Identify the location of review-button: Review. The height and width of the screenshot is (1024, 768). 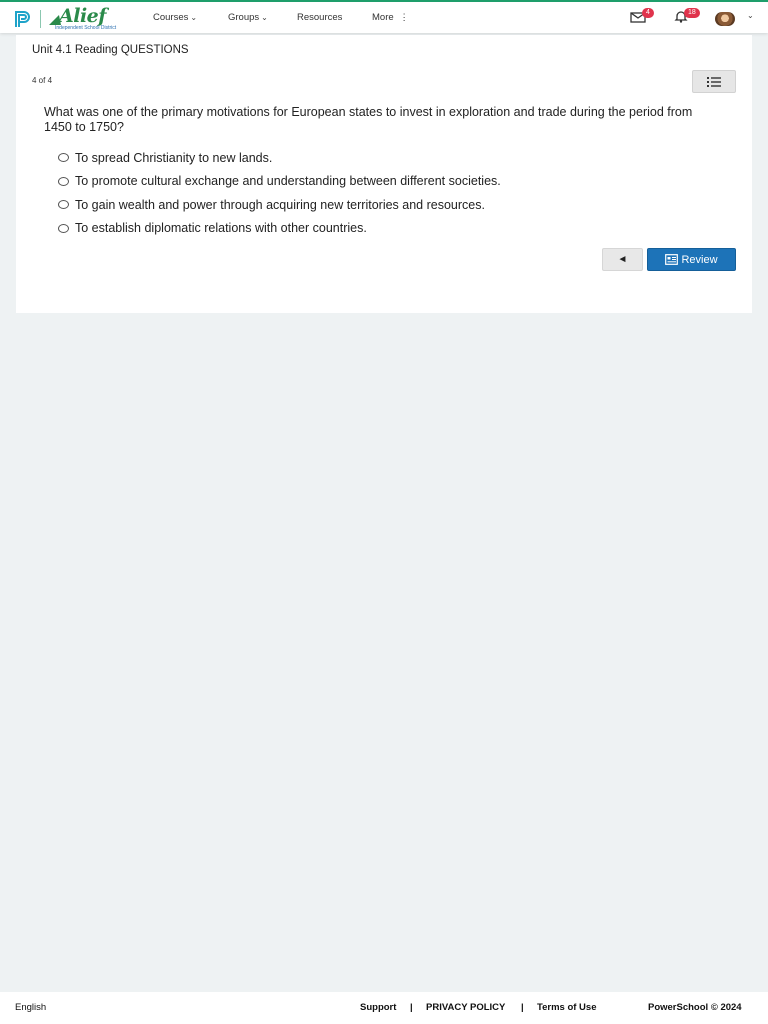
(691, 259).